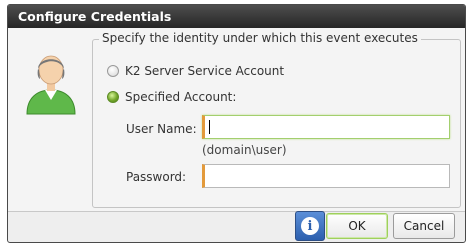 The height and width of the screenshot is (249, 471). Describe the element at coordinates (95, 16) in the screenshot. I see `dialog-title: Configure Credentials` at that location.